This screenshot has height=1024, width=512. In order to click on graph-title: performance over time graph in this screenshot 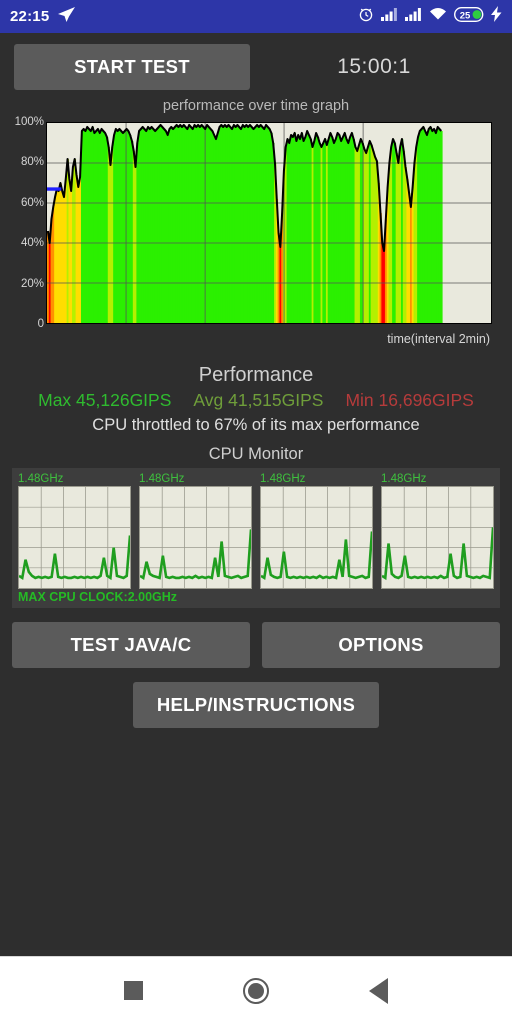, I will do `click(256, 106)`.